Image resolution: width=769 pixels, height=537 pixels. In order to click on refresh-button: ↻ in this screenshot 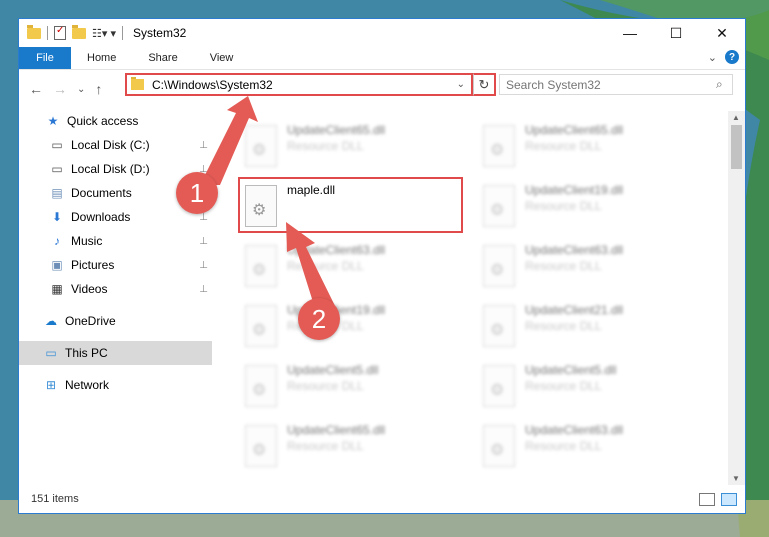, I will do `click(484, 84)`.